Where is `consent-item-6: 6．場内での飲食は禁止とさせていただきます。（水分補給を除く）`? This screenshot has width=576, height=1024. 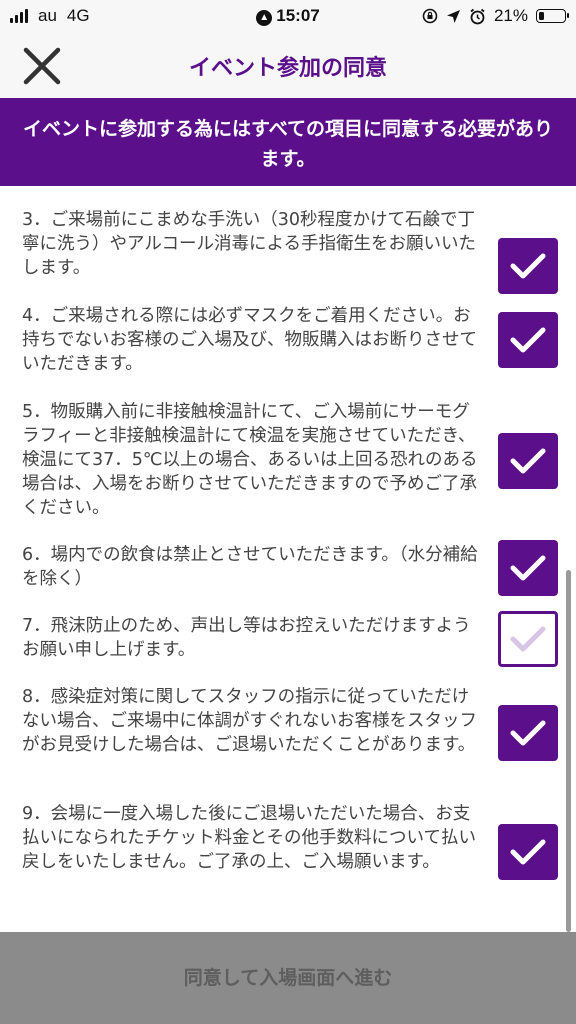 consent-item-6: 6．場内での飲食は禁止とさせていただきます。（水分補給を除く） is located at coordinates (288, 568).